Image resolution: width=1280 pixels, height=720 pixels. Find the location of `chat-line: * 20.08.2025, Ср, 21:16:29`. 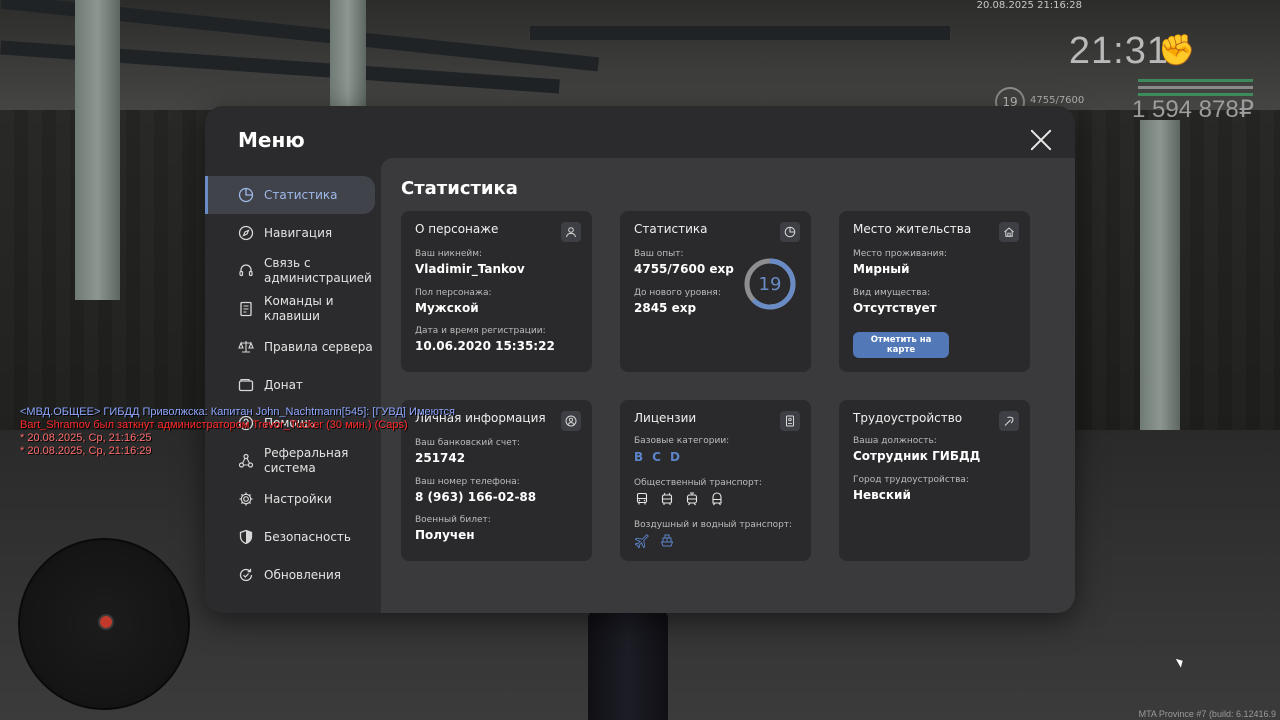

chat-line: * 20.08.2025, Ср, 21:16:29 is located at coordinates (86, 451).